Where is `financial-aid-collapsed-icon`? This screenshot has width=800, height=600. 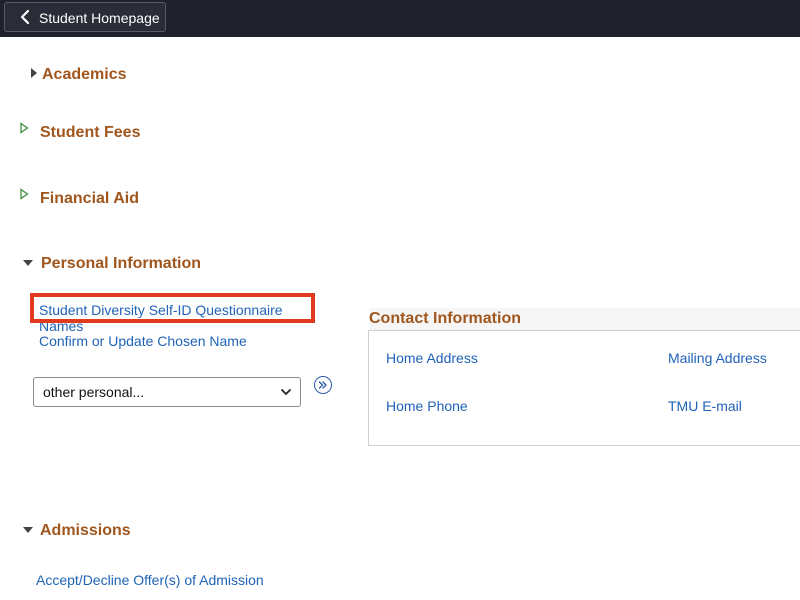 financial-aid-collapsed-icon is located at coordinates (24, 194).